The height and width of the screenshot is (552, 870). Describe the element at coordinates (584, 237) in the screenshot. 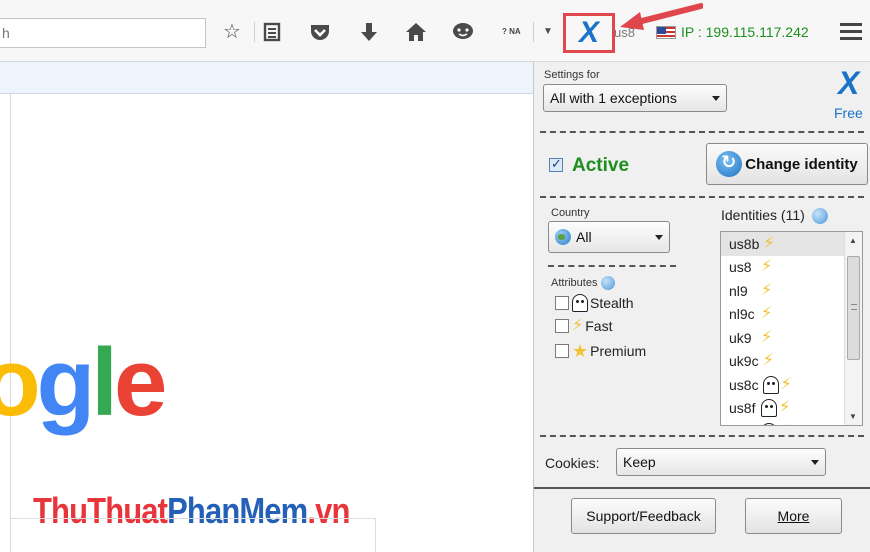

I see `country-value: All` at that location.